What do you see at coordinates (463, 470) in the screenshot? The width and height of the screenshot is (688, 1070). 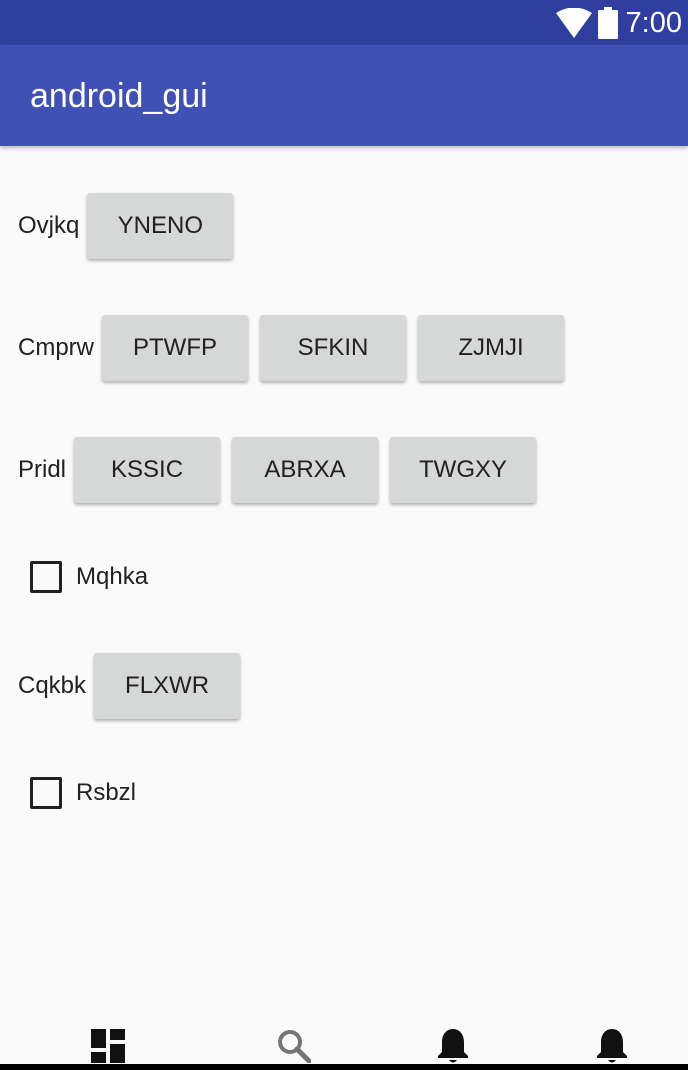 I see `button-twgxy: TWGXY` at bounding box center [463, 470].